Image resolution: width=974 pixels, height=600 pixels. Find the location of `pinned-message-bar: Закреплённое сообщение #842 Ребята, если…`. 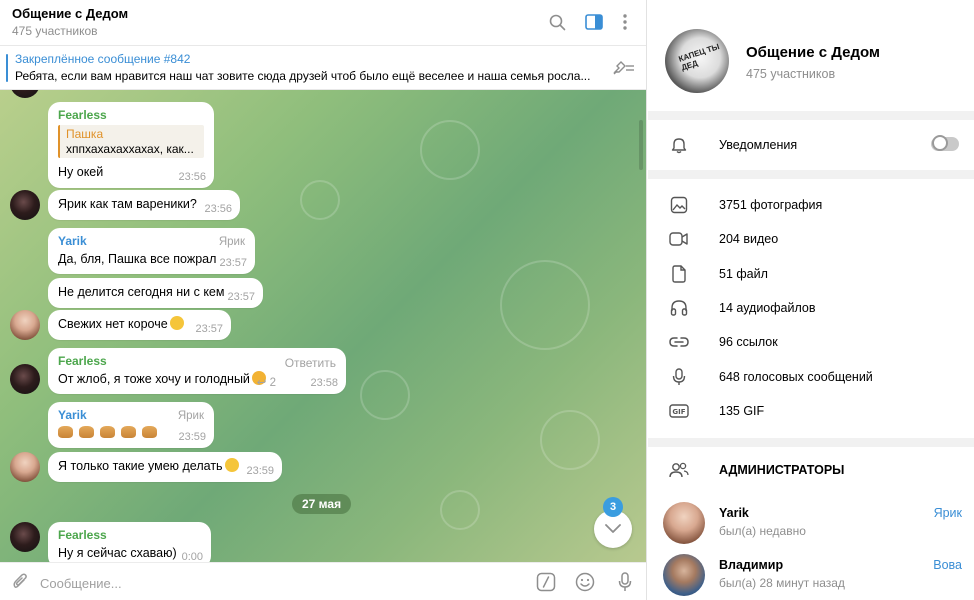

pinned-message-bar: Закреплённое сообщение #842 Ребята, если… is located at coordinates (323, 68).